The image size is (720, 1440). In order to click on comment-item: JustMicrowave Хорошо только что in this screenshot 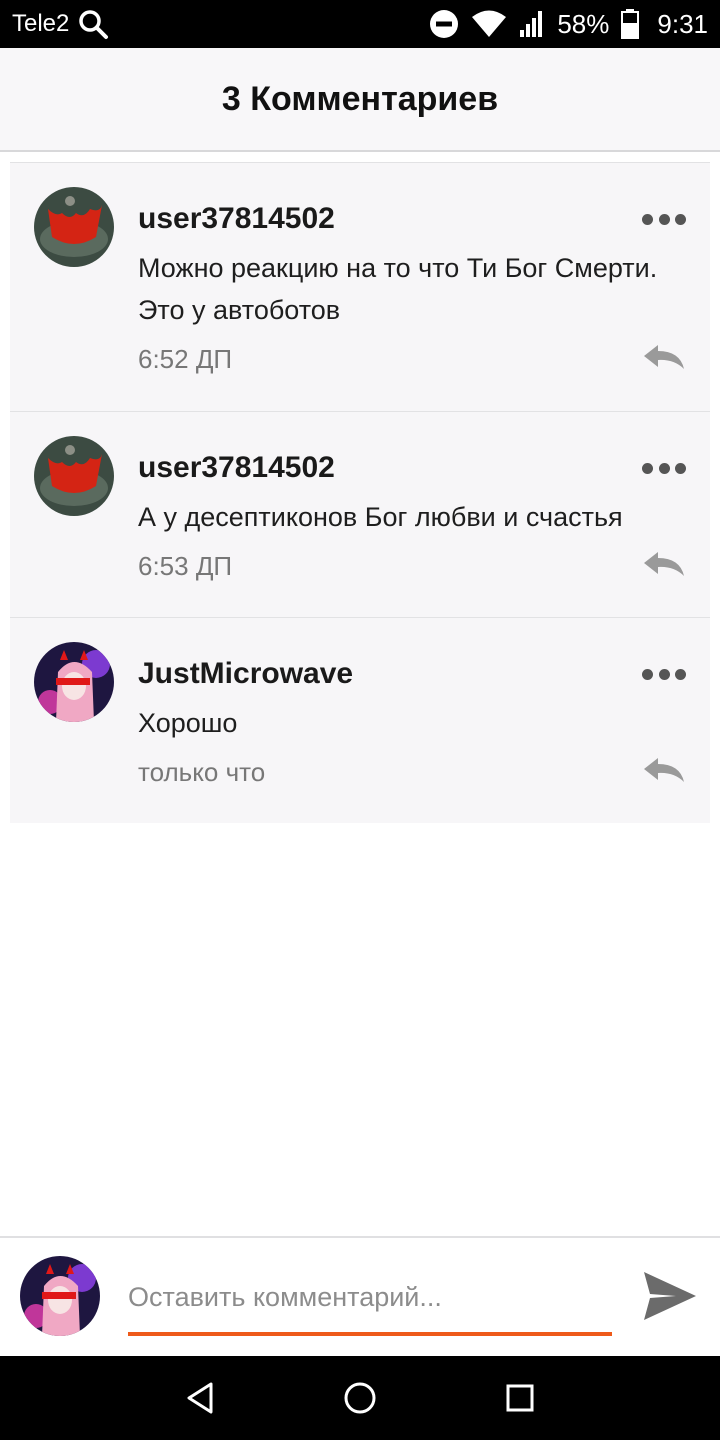, I will do `click(360, 720)`.